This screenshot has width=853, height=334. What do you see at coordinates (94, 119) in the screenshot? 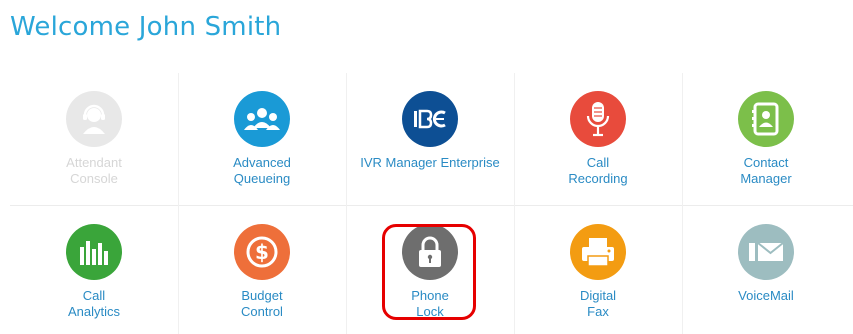
I see `operator-headset-icon` at bounding box center [94, 119].